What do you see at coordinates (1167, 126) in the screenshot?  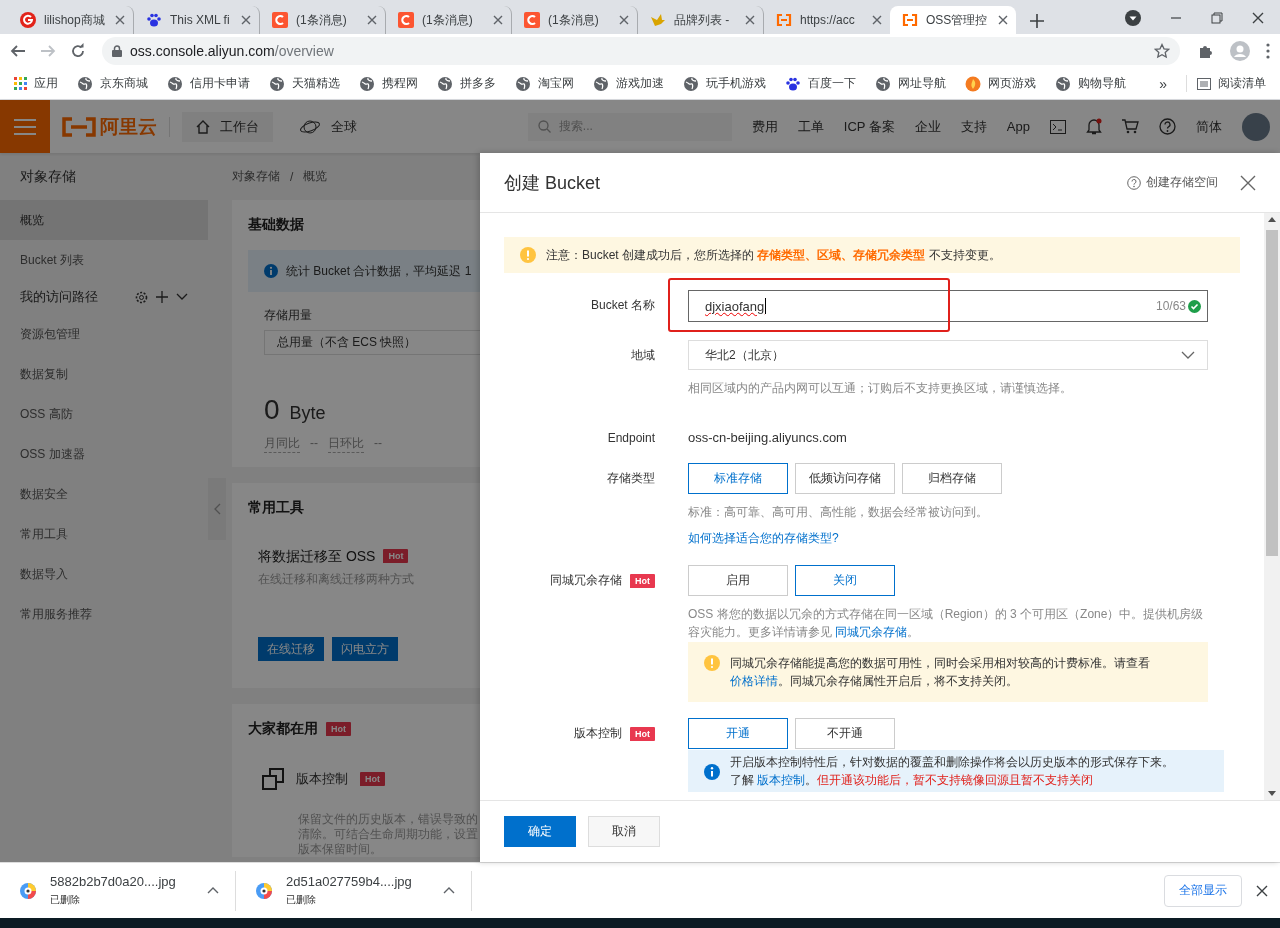 I see `help-icon` at bounding box center [1167, 126].